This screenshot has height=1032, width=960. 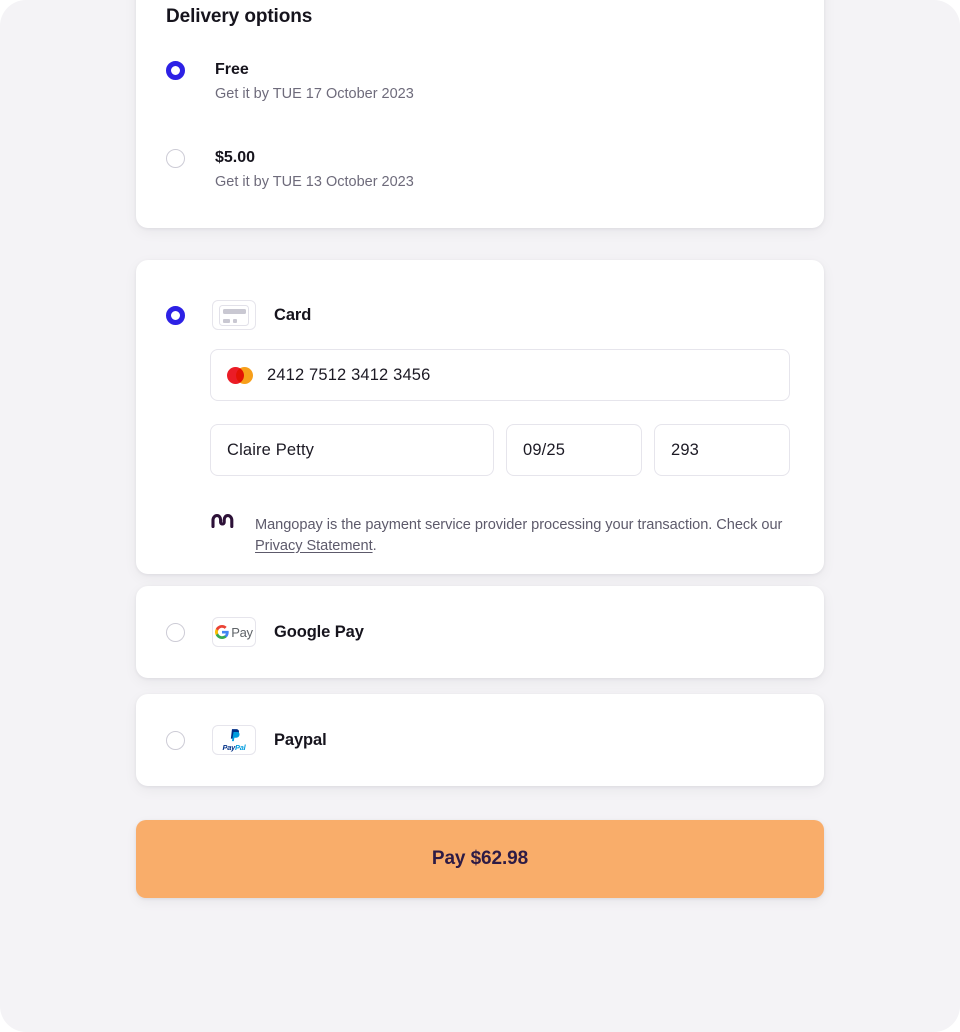 I want to click on payment-method-card-label: Card, so click(x=293, y=314).